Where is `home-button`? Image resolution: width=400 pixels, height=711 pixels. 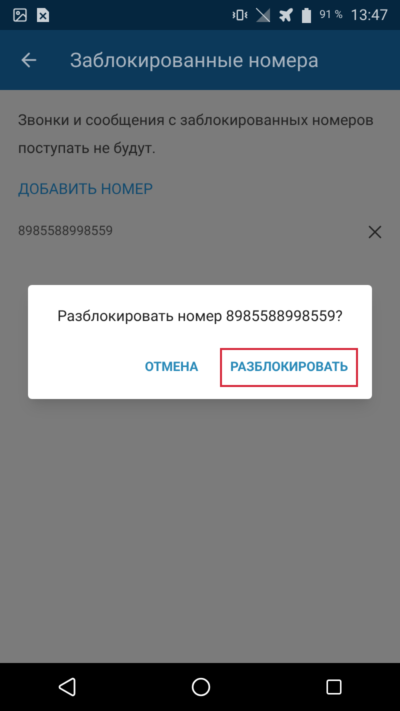
home-button is located at coordinates (201, 687).